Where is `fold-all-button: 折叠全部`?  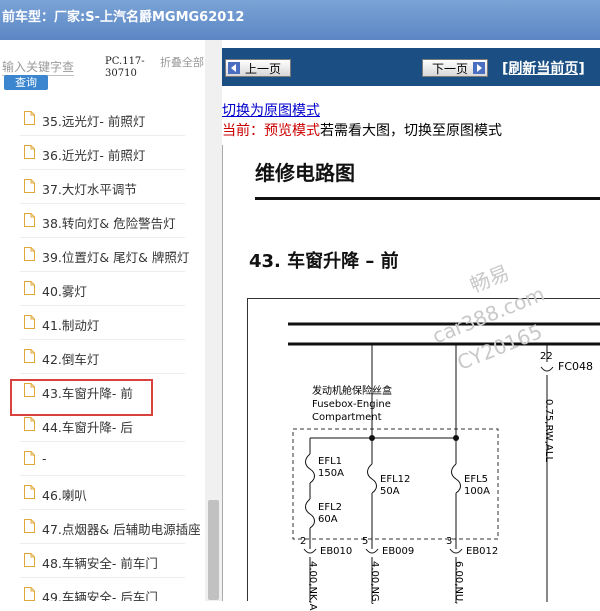
fold-all-button: 折叠全部 is located at coordinates (182, 62).